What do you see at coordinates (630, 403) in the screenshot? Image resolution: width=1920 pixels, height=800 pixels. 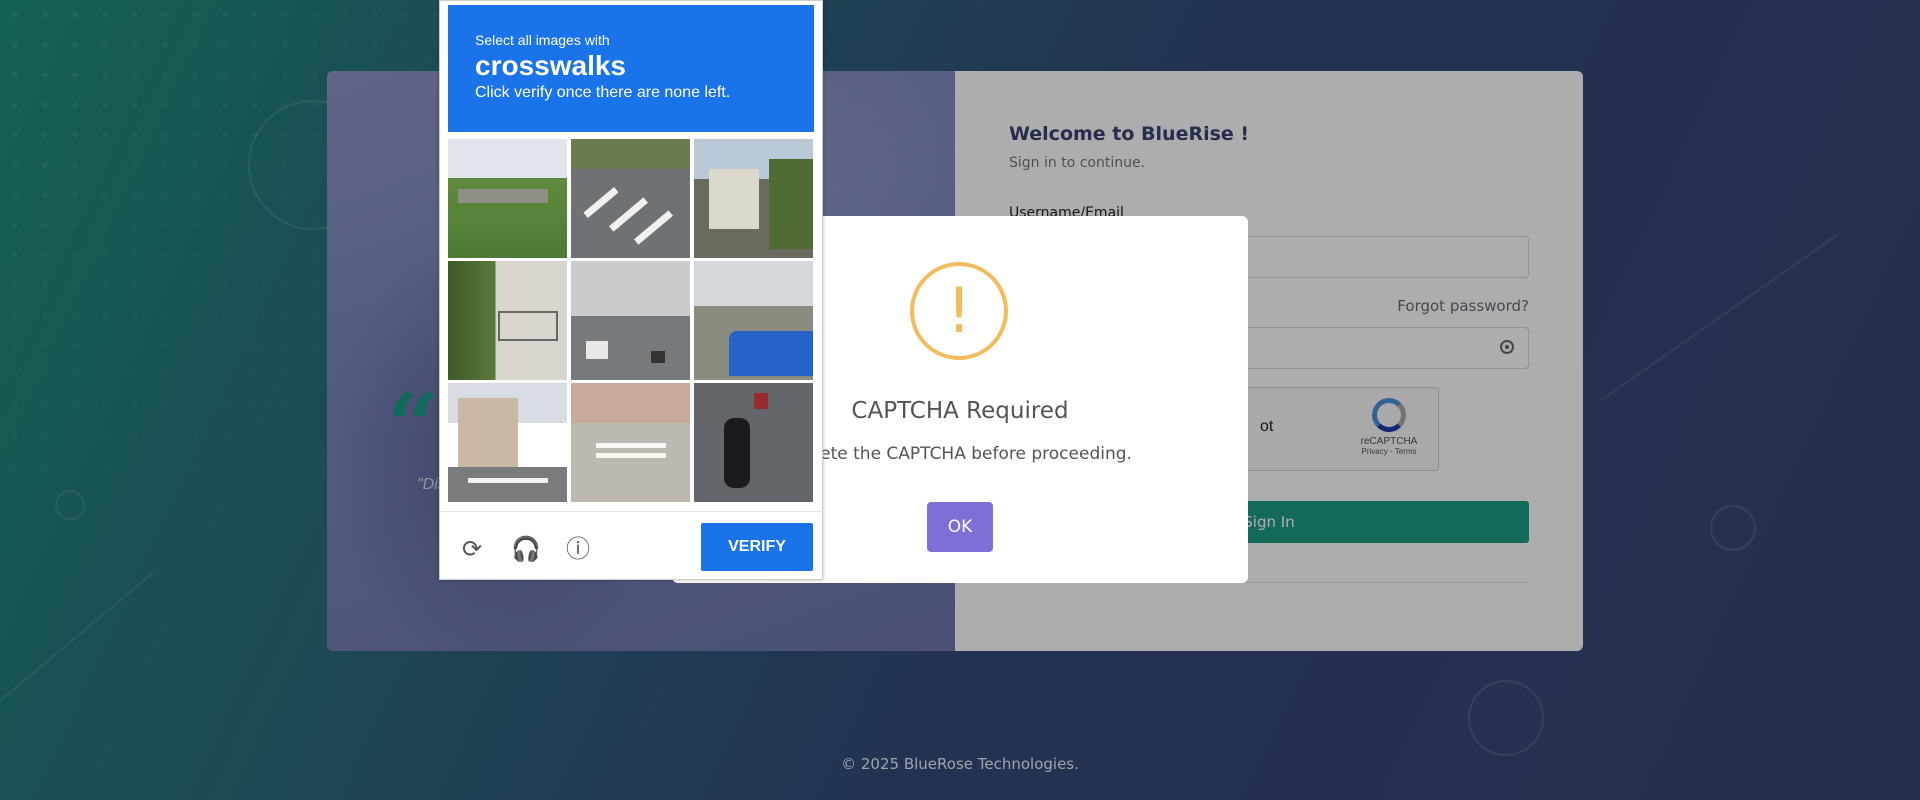 I see `tile-buildings` at bounding box center [630, 403].